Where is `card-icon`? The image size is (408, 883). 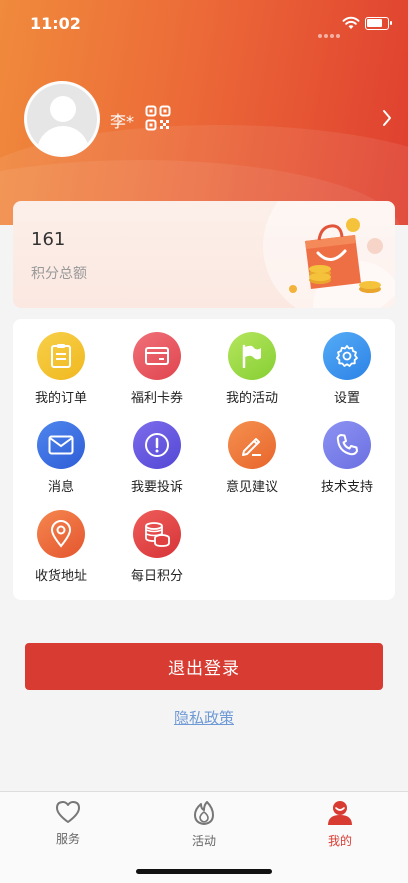
card-icon is located at coordinates (157, 356).